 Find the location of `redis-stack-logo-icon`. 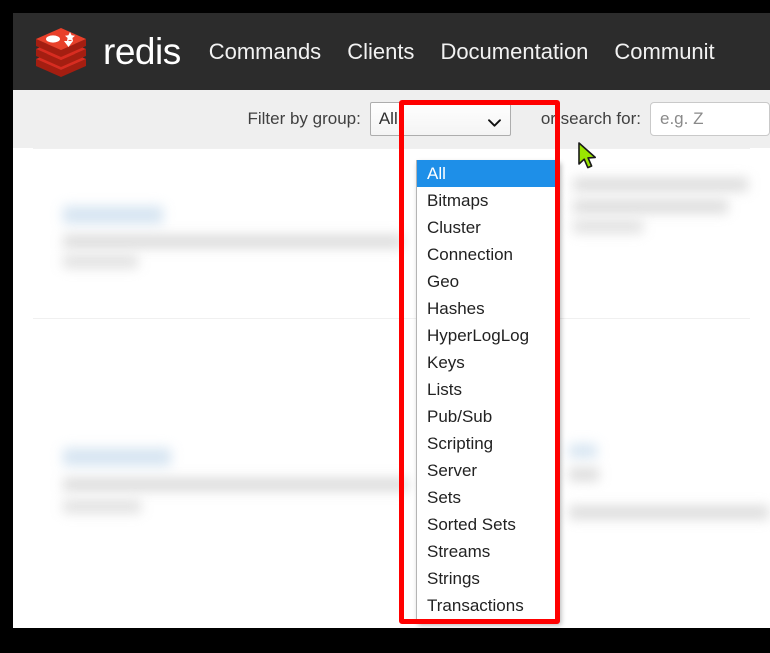

redis-stack-logo-icon is located at coordinates (61, 52).